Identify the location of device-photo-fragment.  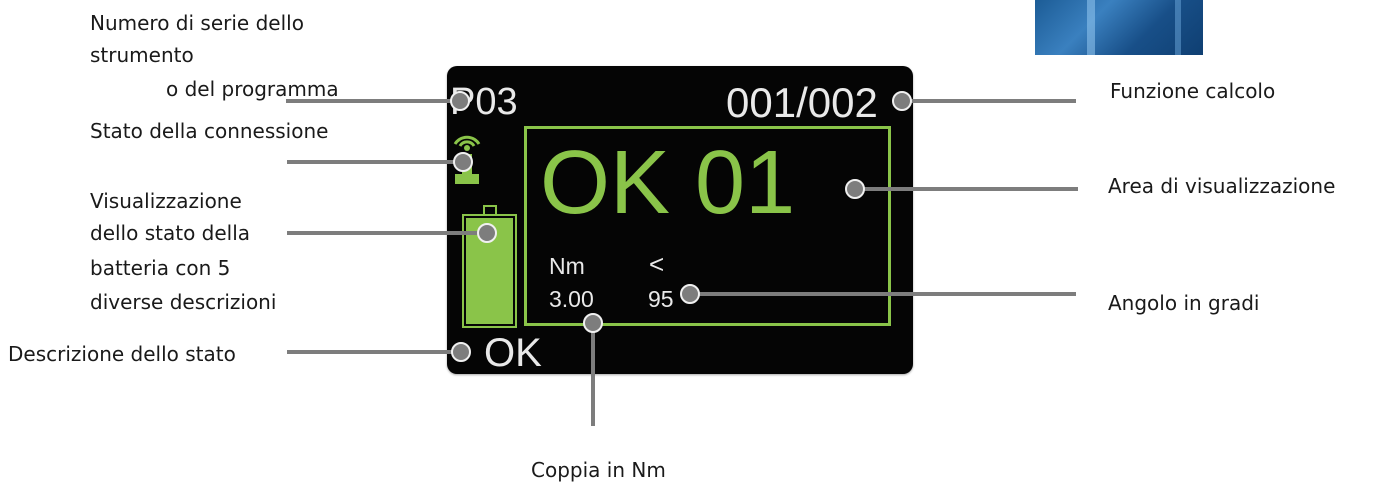
(1119, 27).